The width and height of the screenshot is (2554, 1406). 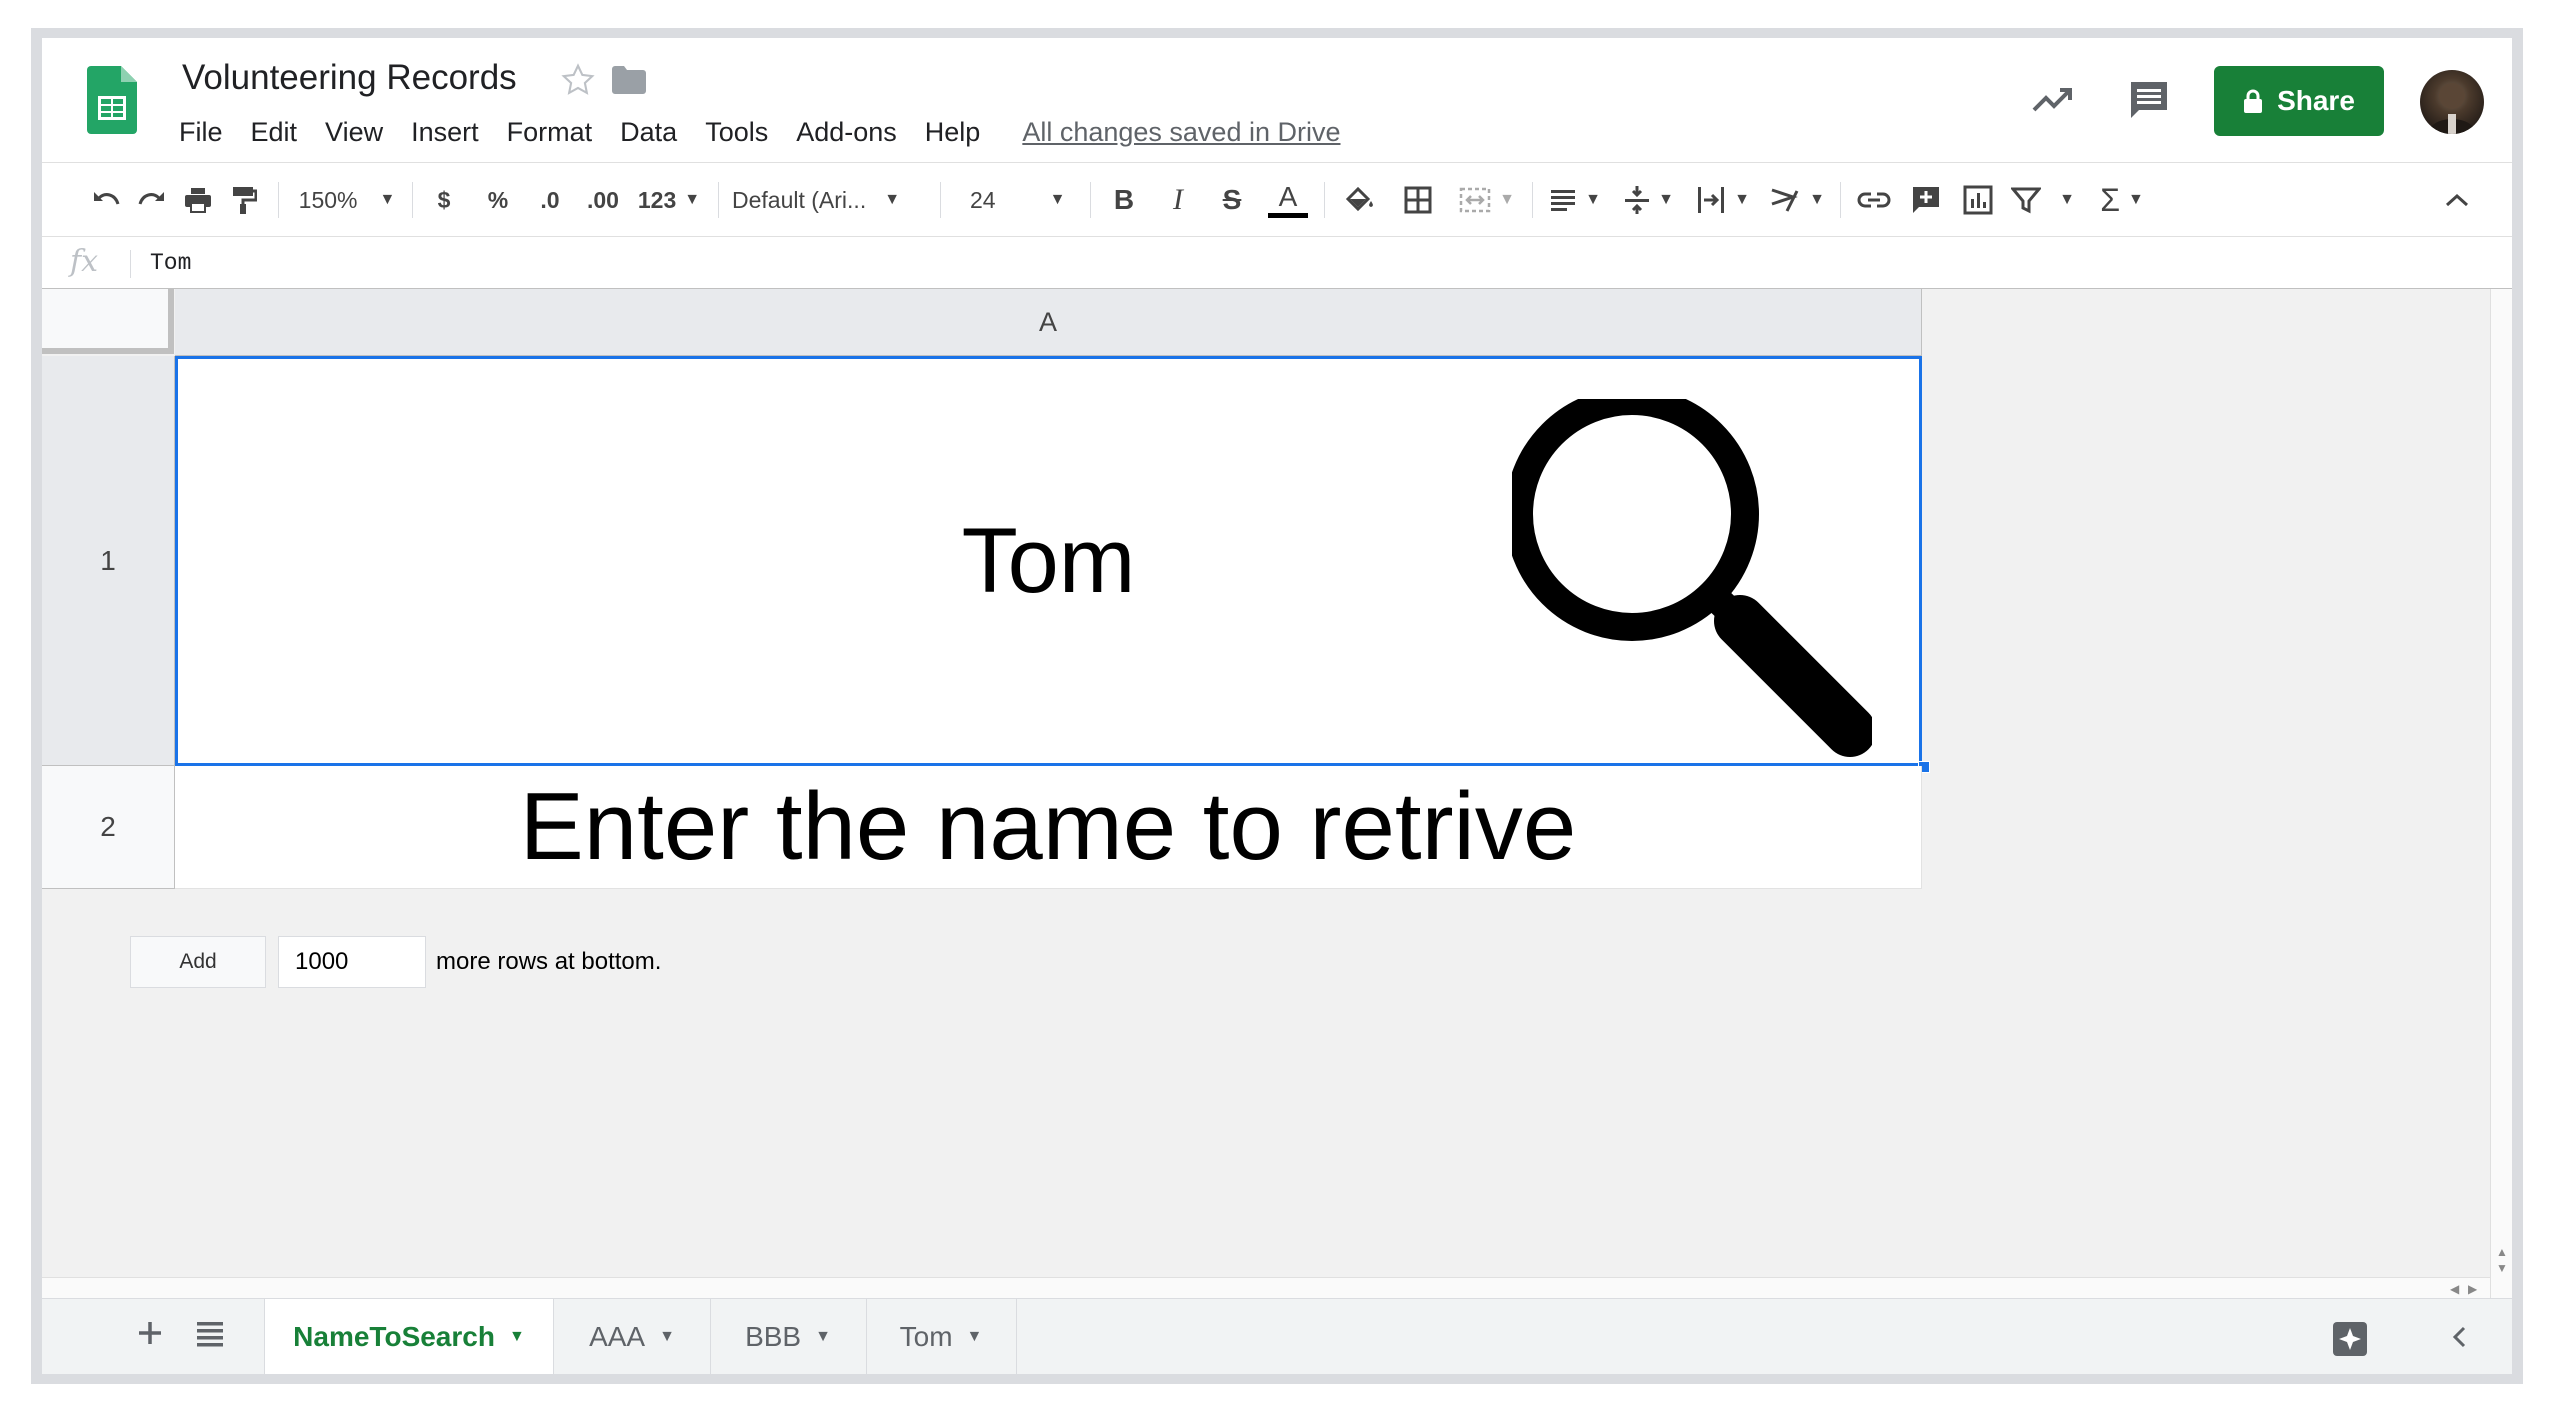 What do you see at coordinates (2454, 1289) in the screenshot?
I see `scroll-left-icon: ◀` at bounding box center [2454, 1289].